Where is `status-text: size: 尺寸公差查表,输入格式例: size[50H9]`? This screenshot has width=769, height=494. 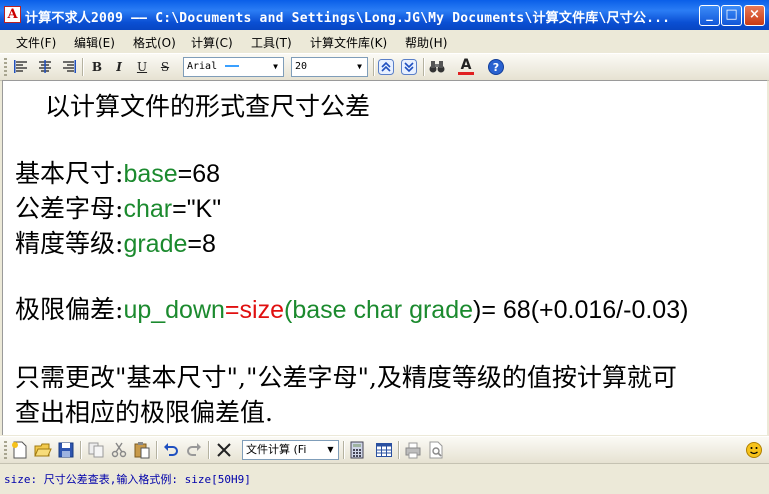
status-text: size: 尺寸公差查表,输入格式例: size[50H9] is located at coordinates (127, 479).